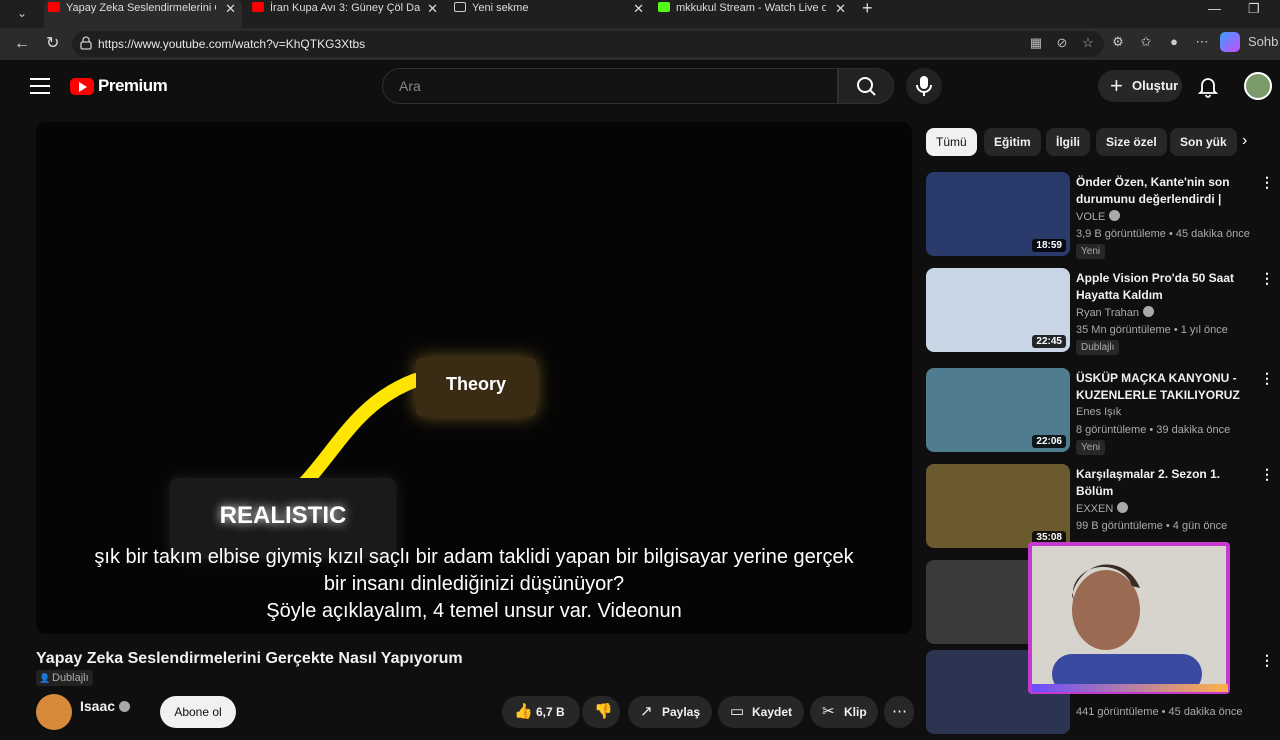  I want to click on webcam-overlay, so click(1129, 618).